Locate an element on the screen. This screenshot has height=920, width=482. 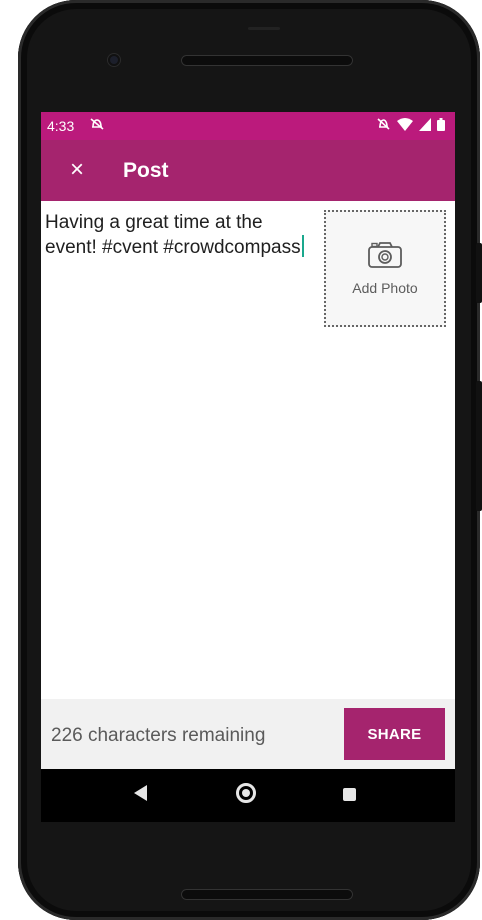
notifications-off-icon is located at coordinates (97, 125).